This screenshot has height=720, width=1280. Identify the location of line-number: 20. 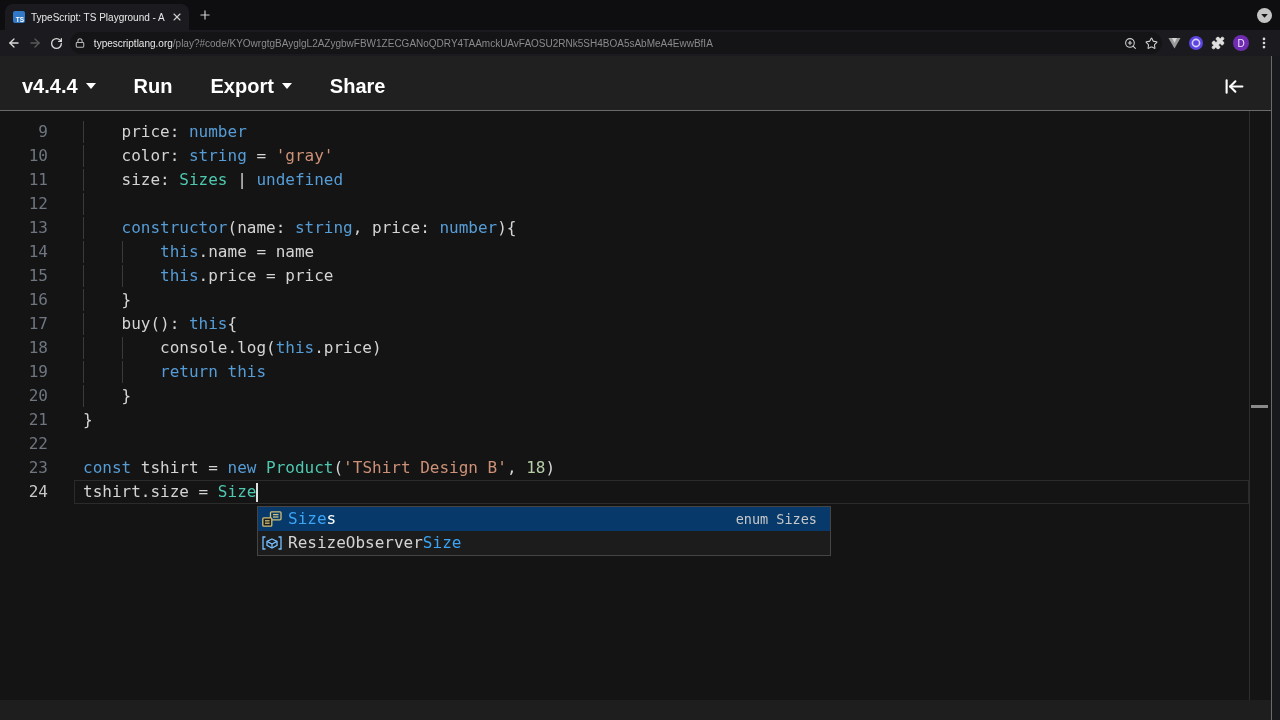
(37, 396).